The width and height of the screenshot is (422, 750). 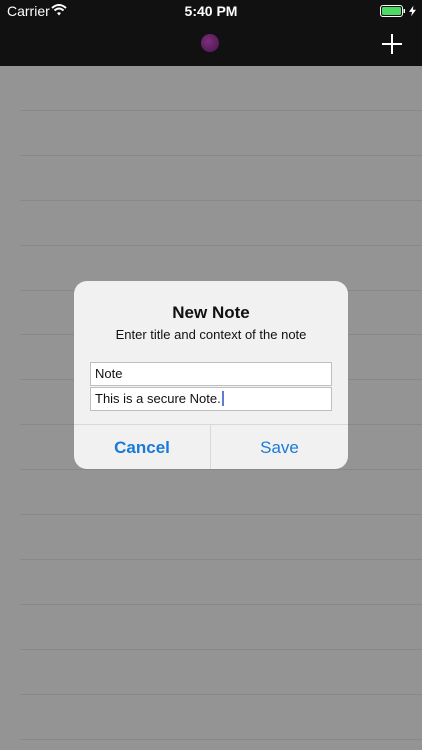 I want to click on cancel-button: Cancel, so click(x=142, y=447).